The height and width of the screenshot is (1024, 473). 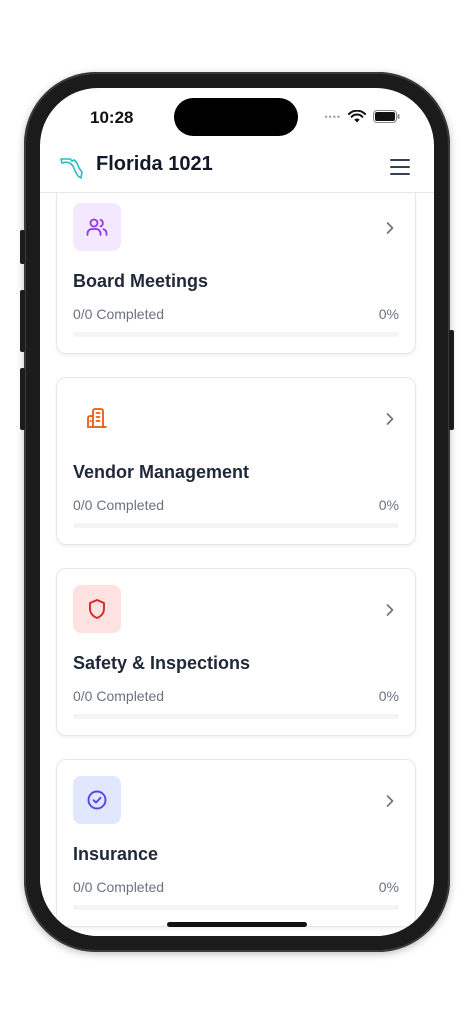 What do you see at coordinates (400, 167) in the screenshot?
I see `hamburger-menu-icon` at bounding box center [400, 167].